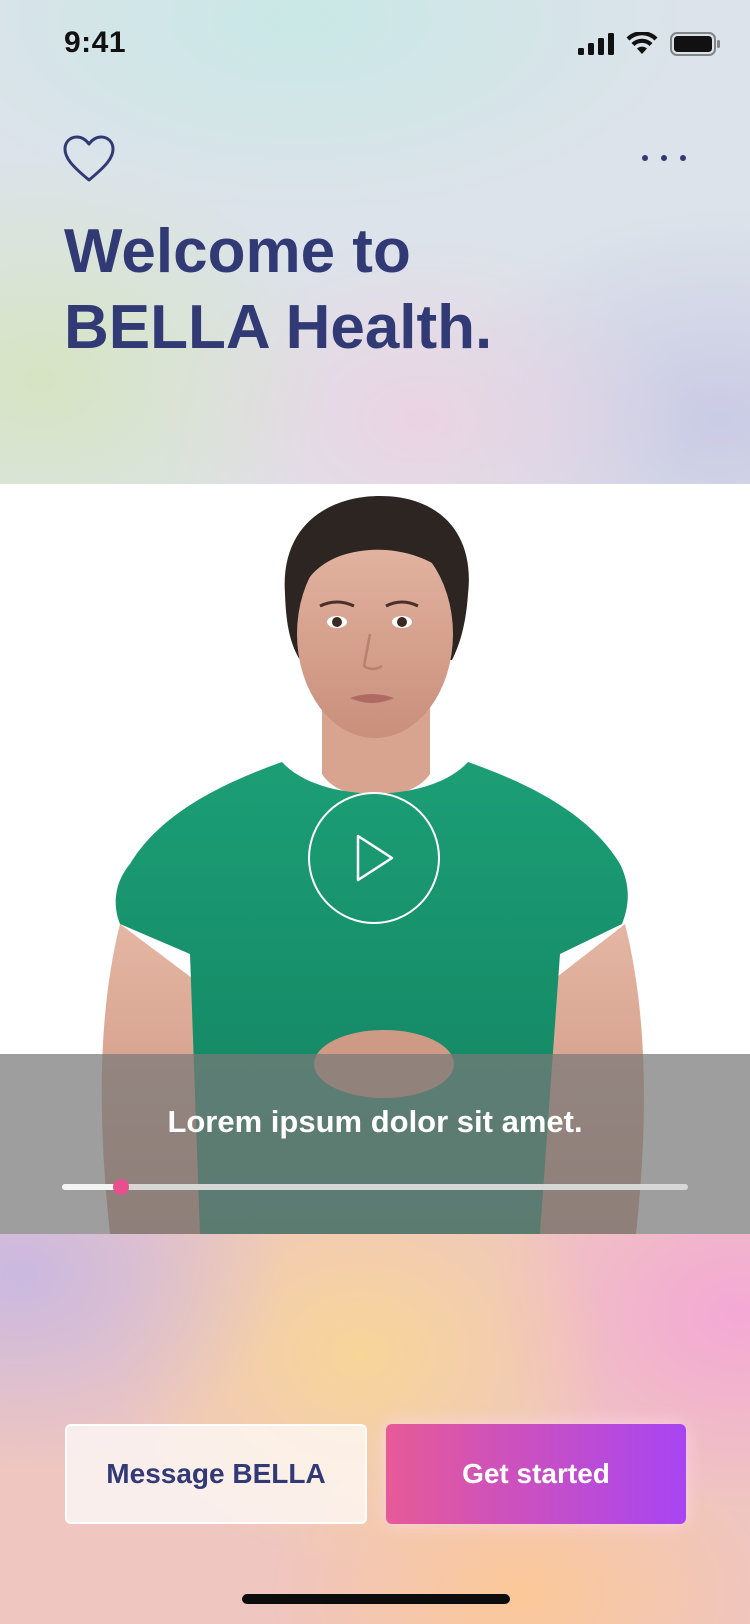 This screenshot has width=750, height=1624. I want to click on video-caption: Lorem ipsum dolor sit amet., so click(375, 1121).